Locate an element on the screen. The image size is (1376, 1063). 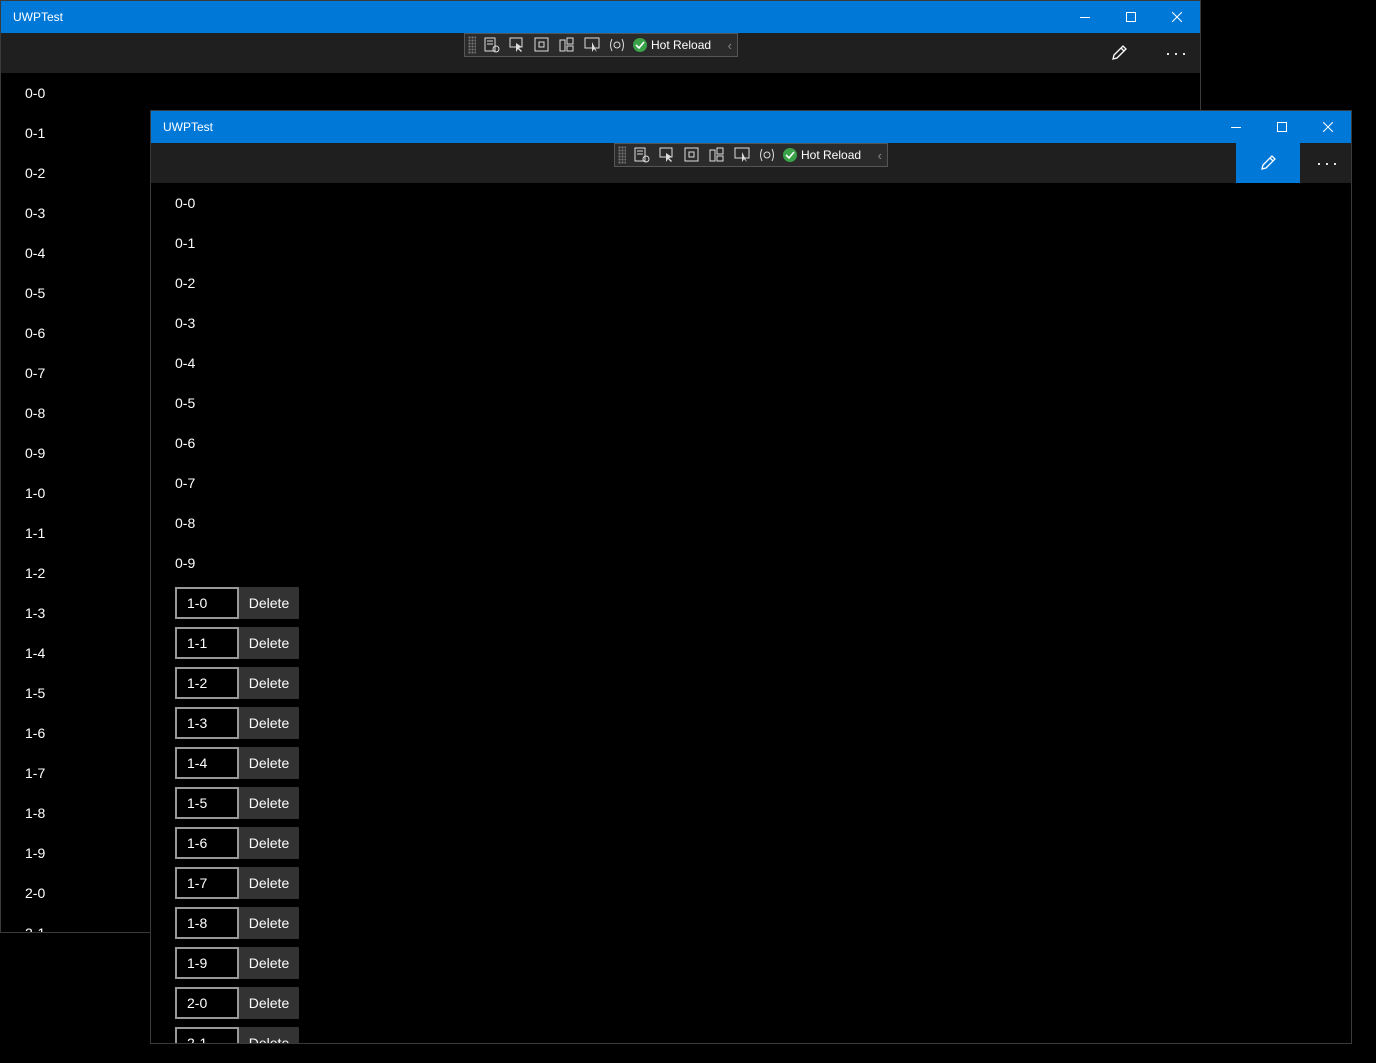
item-text-field: 1-4 is located at coordinates (207, 763).